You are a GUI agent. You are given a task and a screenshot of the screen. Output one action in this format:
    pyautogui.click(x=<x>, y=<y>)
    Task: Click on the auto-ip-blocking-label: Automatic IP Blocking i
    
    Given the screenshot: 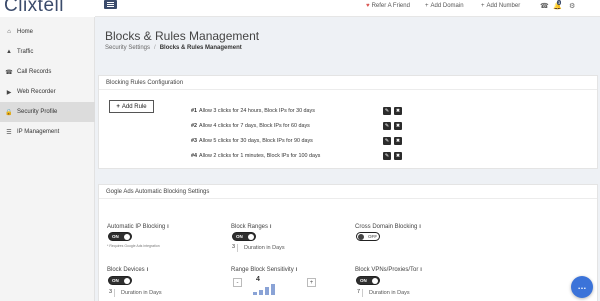 What is the action you would take?
    pyautogui.click(x=138, y=227)
    